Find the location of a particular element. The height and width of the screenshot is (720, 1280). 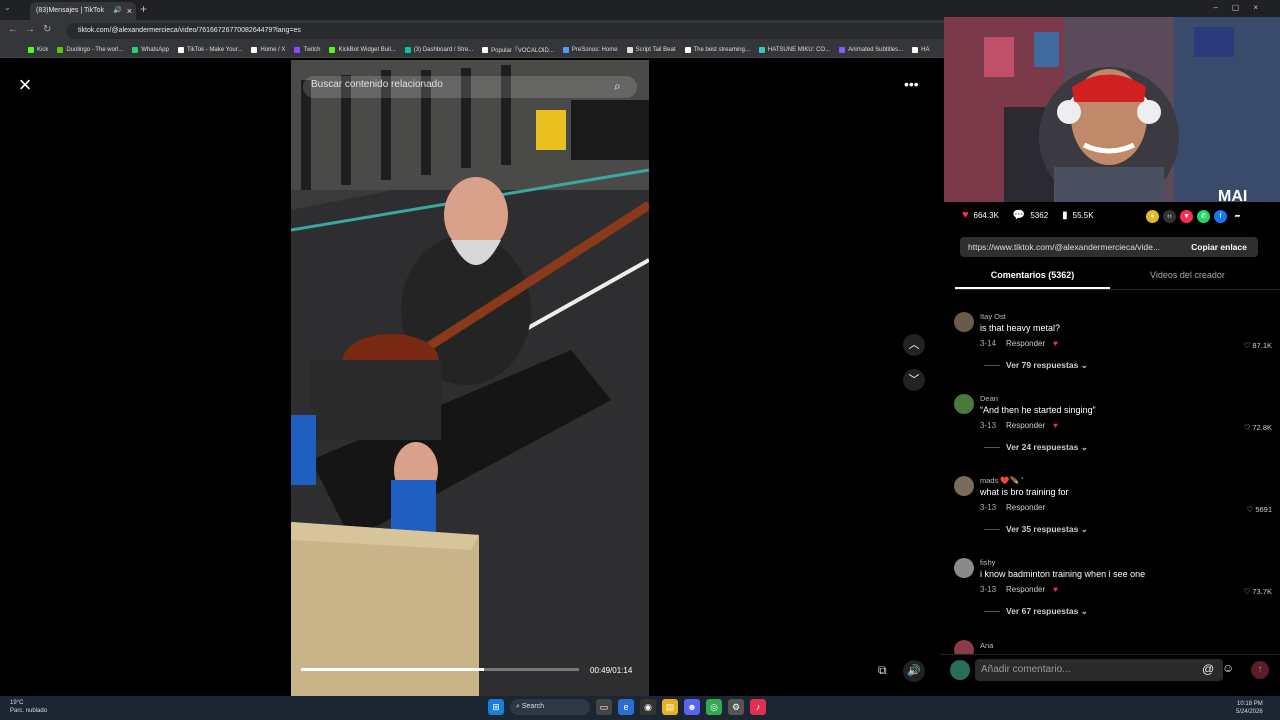

system-clock: 10:18 PM 5/24/2026 is located at coordinates (1249, 708).